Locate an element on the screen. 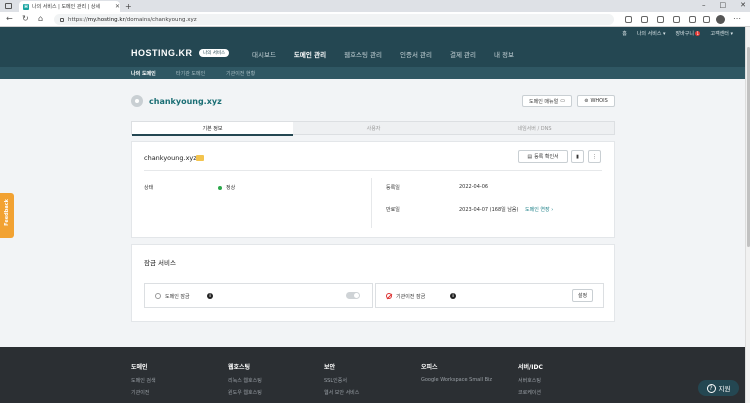  column-divider is located at coordinates (371, 203).